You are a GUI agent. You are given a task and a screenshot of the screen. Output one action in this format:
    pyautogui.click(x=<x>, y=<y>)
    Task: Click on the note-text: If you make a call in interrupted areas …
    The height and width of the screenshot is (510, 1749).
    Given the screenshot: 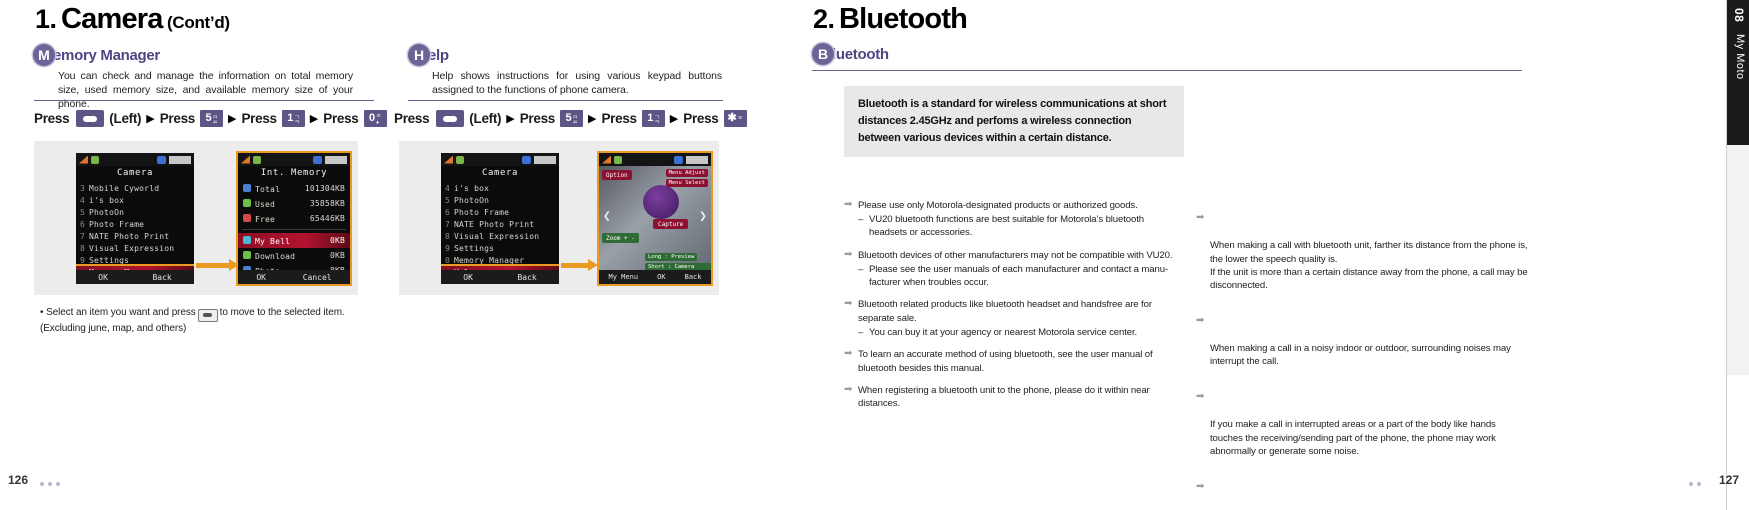 What is the action you would take?
    pyautogui.click(x=1353, y=438)
    